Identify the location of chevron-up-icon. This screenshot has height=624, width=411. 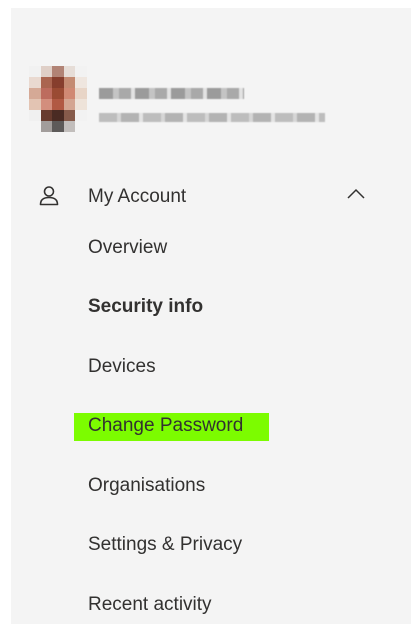
(356, 194).